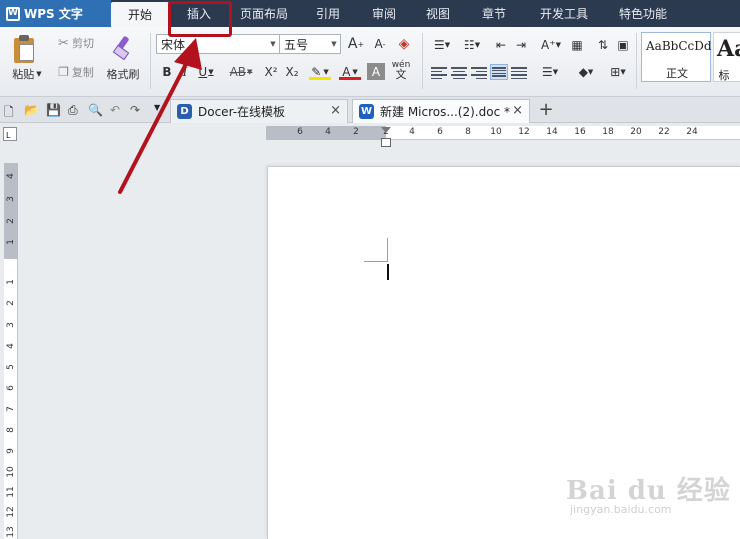  What do you see at coordinates (586, 72) in the screenshot?
I see `shading-button: ◆ ▼` at bounding box center [586, 72].